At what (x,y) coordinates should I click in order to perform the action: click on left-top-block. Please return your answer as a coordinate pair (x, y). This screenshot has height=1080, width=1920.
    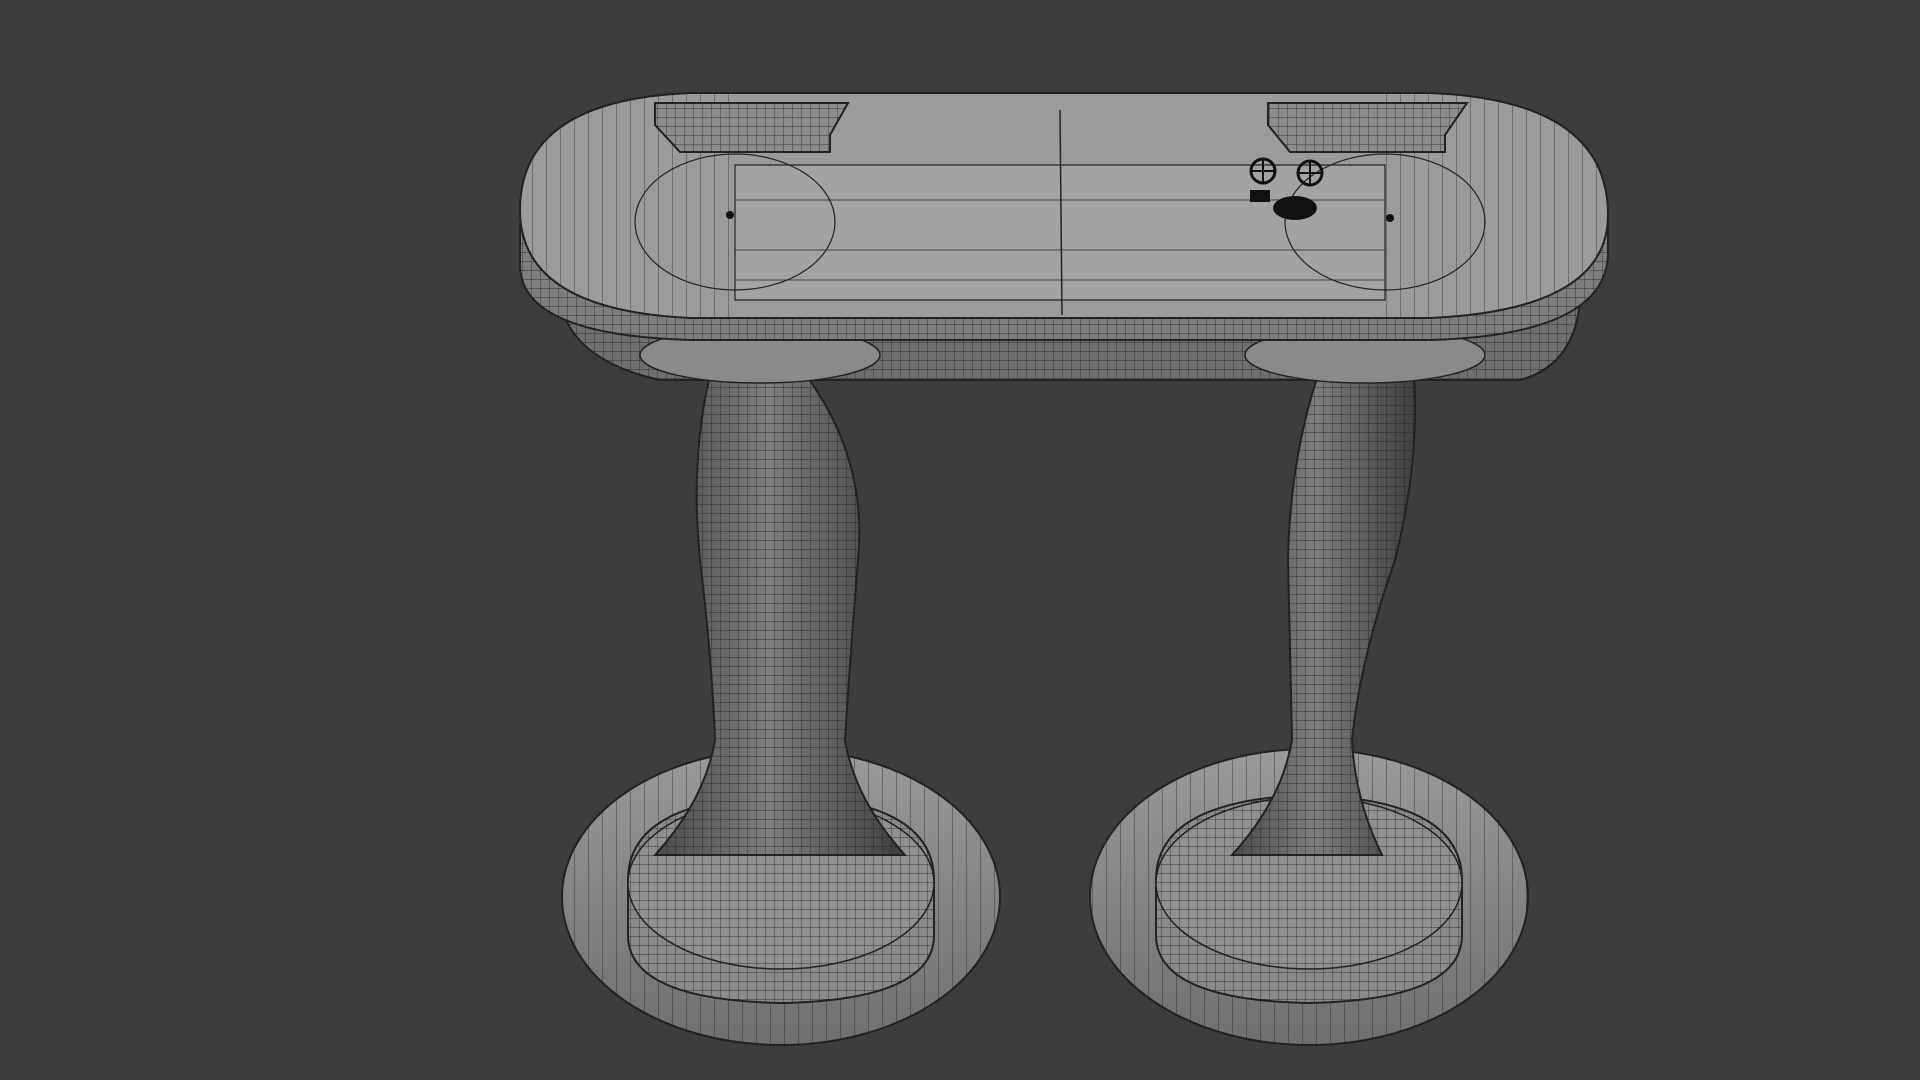
    Looking at the image, I should click on (752, 127).